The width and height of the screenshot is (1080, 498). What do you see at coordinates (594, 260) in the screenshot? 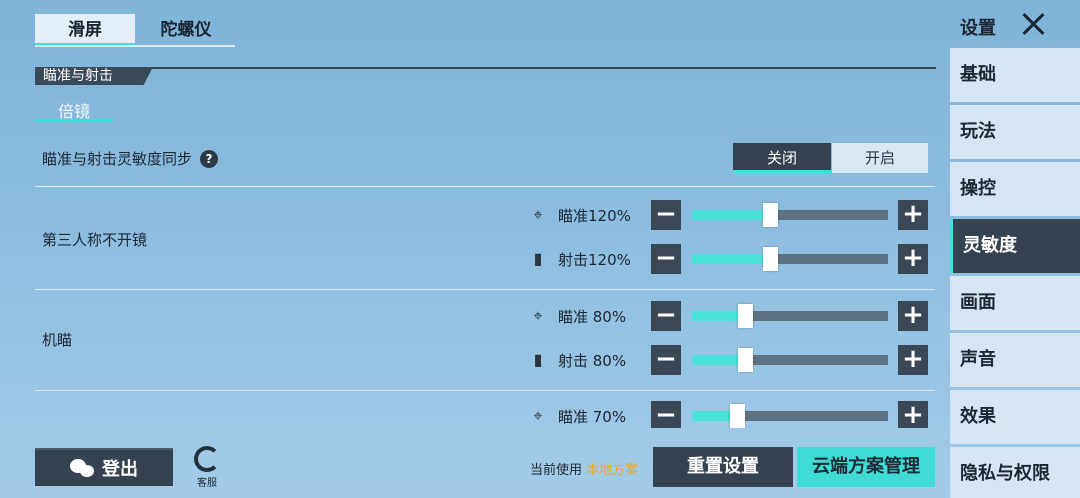
I see `slider-value-label: 射击120%` at bounding box center [594, 260].